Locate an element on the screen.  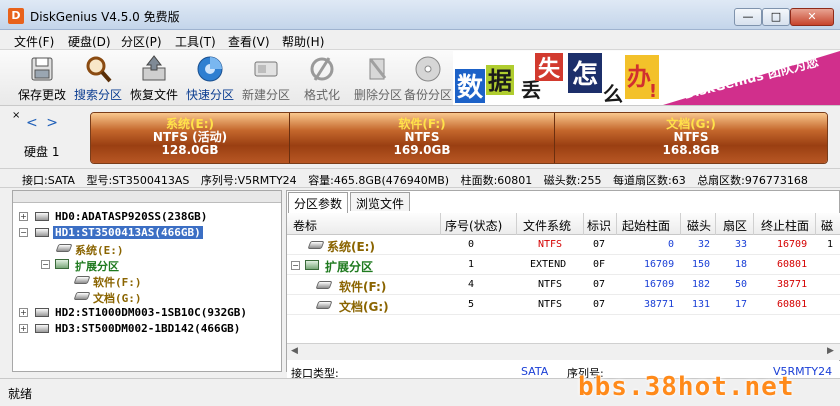
row-filesystem: EXTEND is located at coordinates (548, 264).